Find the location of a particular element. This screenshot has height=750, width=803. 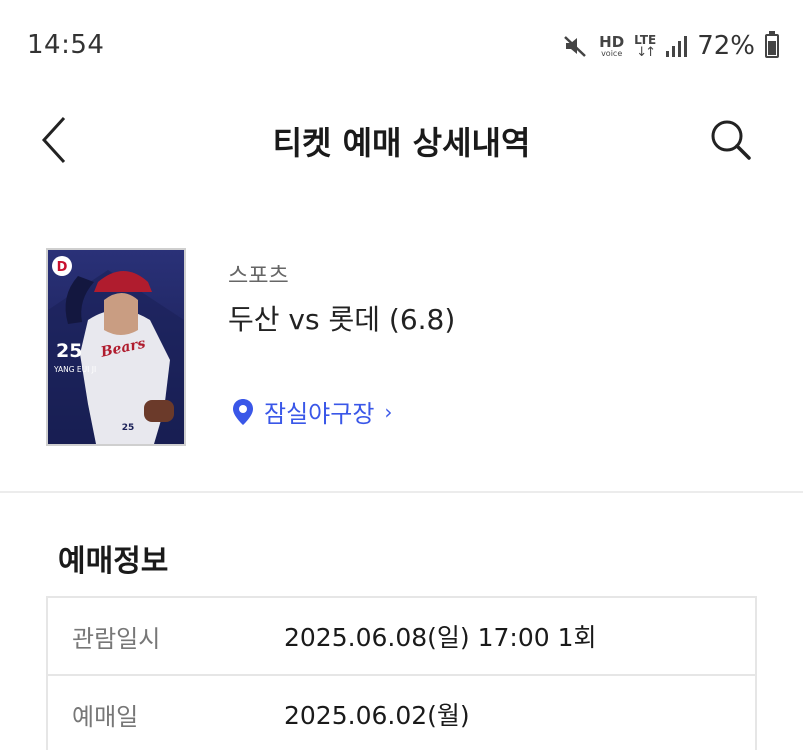

jersey-number: 25 is located at coordinates (128, 428).